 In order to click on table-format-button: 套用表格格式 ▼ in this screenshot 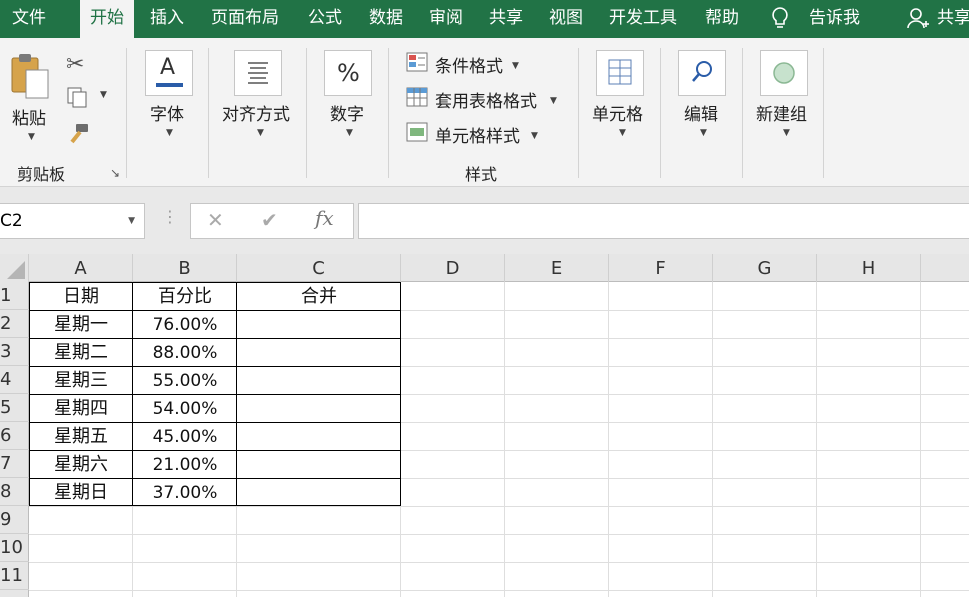, I will do `click(486, 100)`.